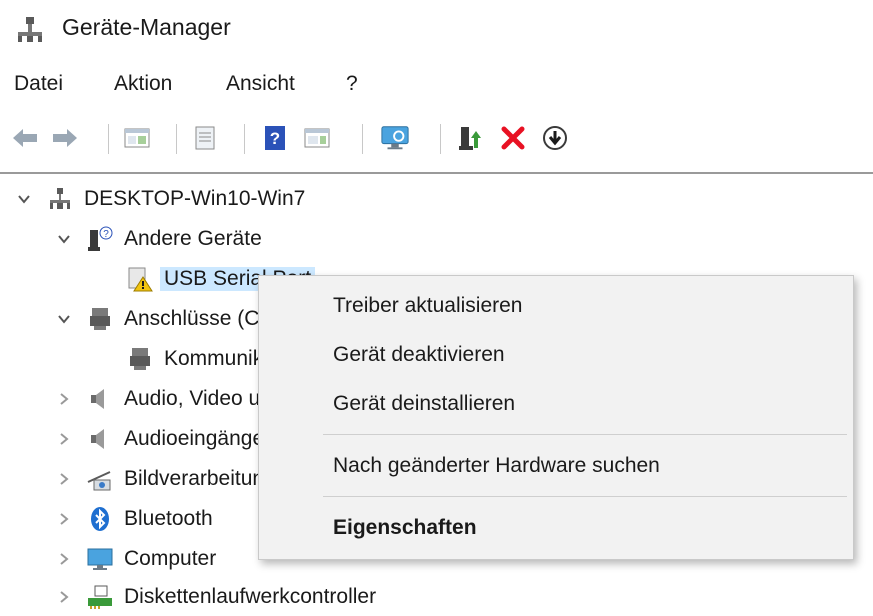 Image resolution: width=873 pixels, height=616 pixels. I want to click on tree-item-bluetooth: Bluetooth, so click(134, 519).